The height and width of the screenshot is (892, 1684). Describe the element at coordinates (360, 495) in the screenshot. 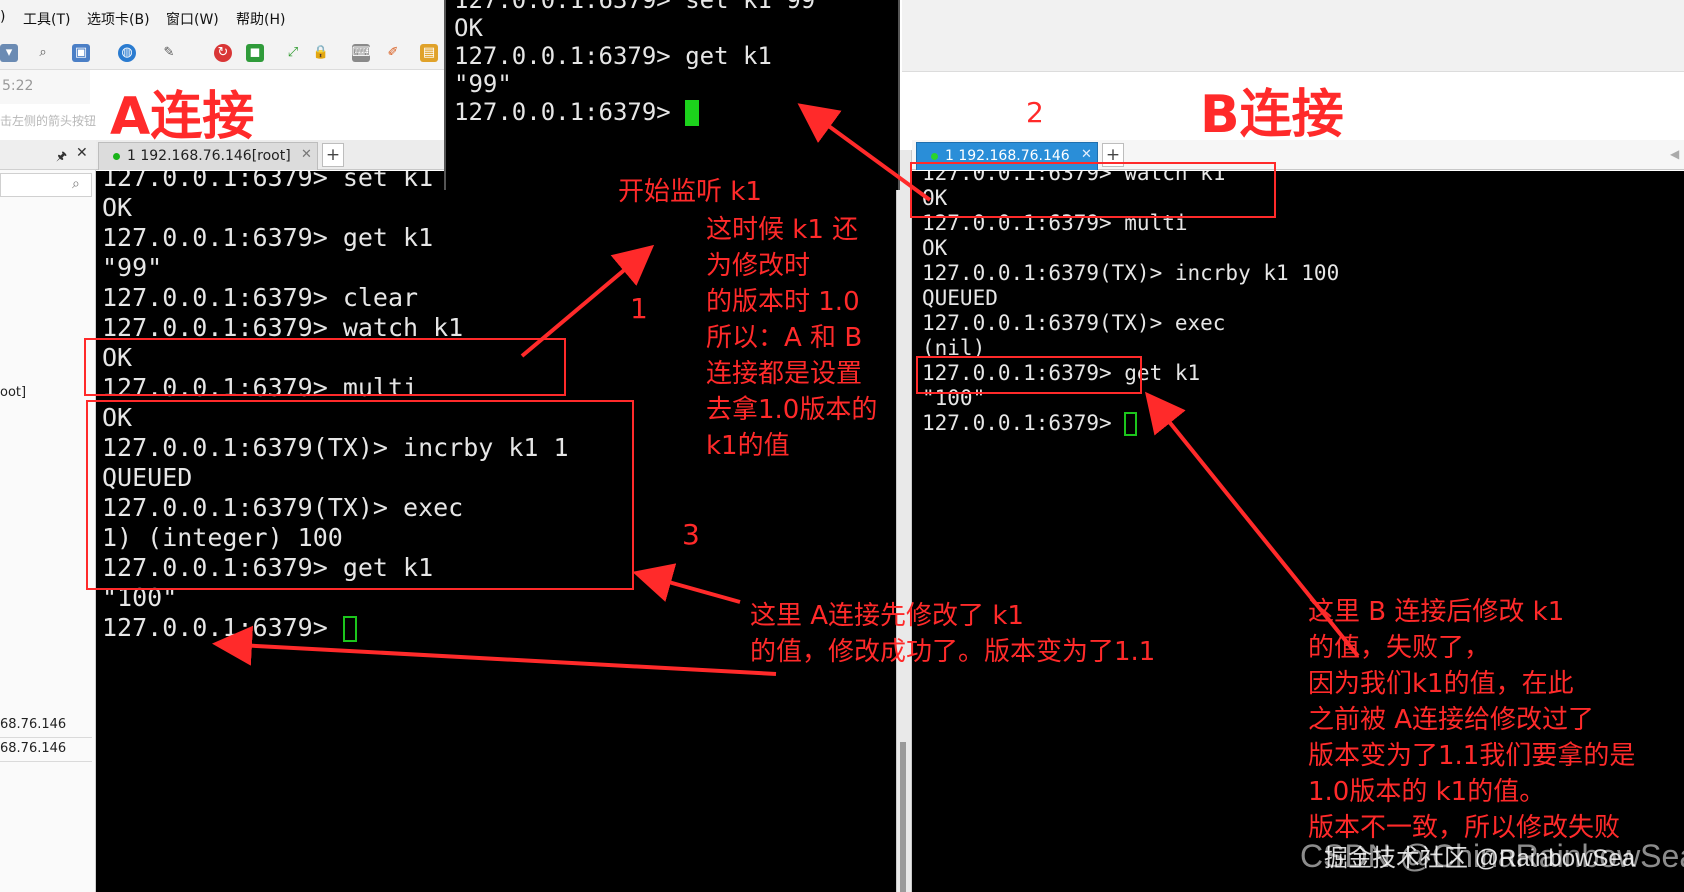

I see `highlight-box-transaction-a` at that location.